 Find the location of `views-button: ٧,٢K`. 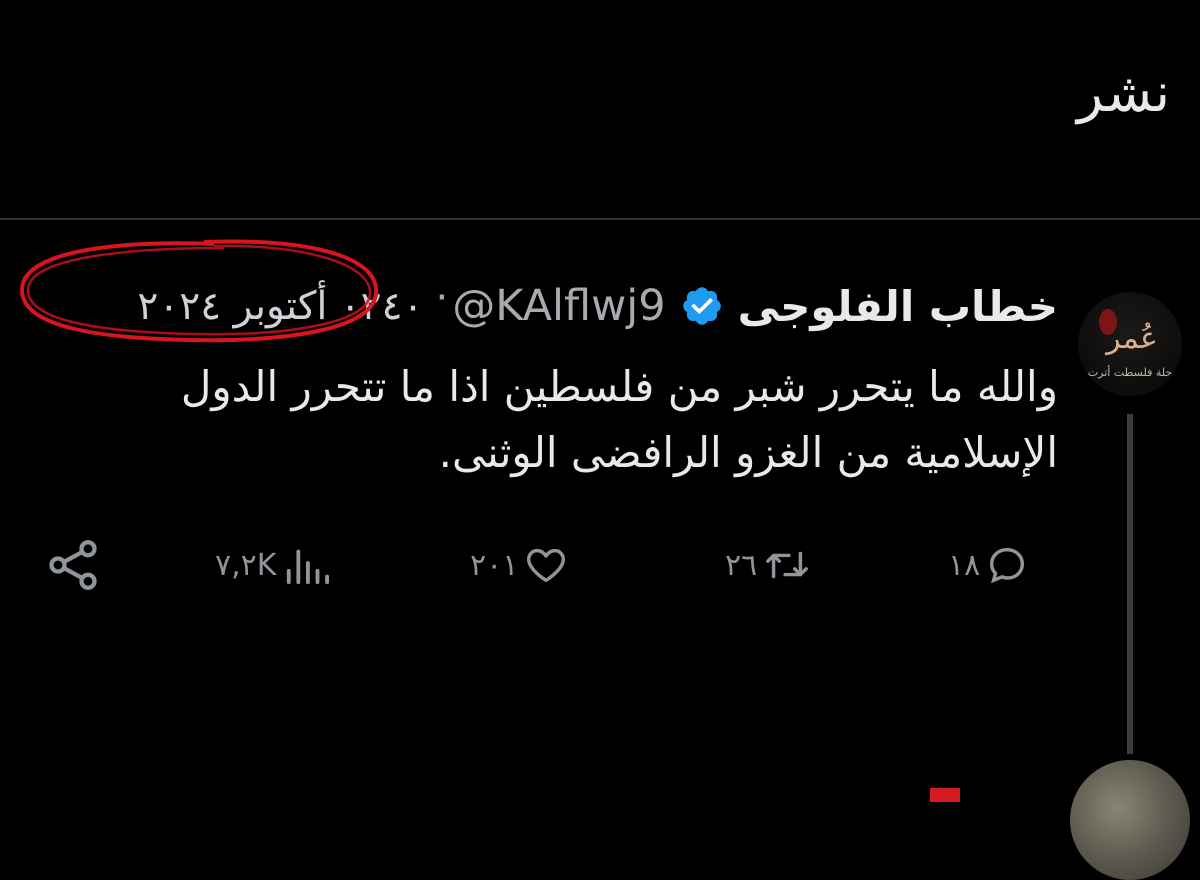

views-button: ٧,٢K is located at coordinates (273, 565).